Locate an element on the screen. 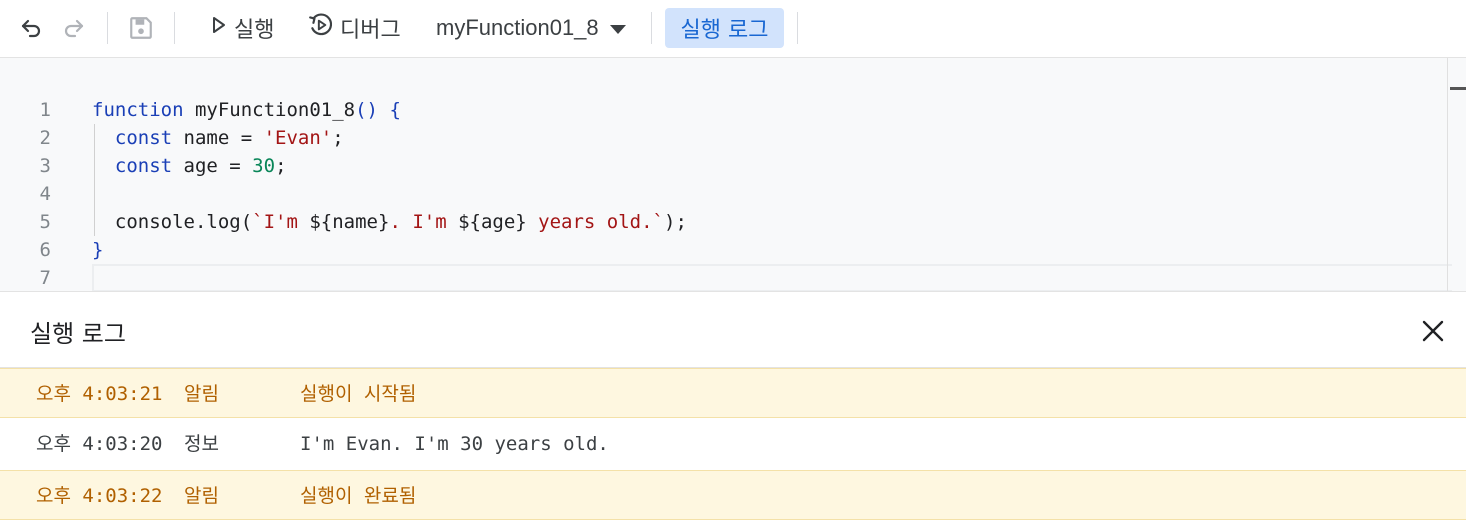  line-number: 2 is located at coordinates (45, 138).